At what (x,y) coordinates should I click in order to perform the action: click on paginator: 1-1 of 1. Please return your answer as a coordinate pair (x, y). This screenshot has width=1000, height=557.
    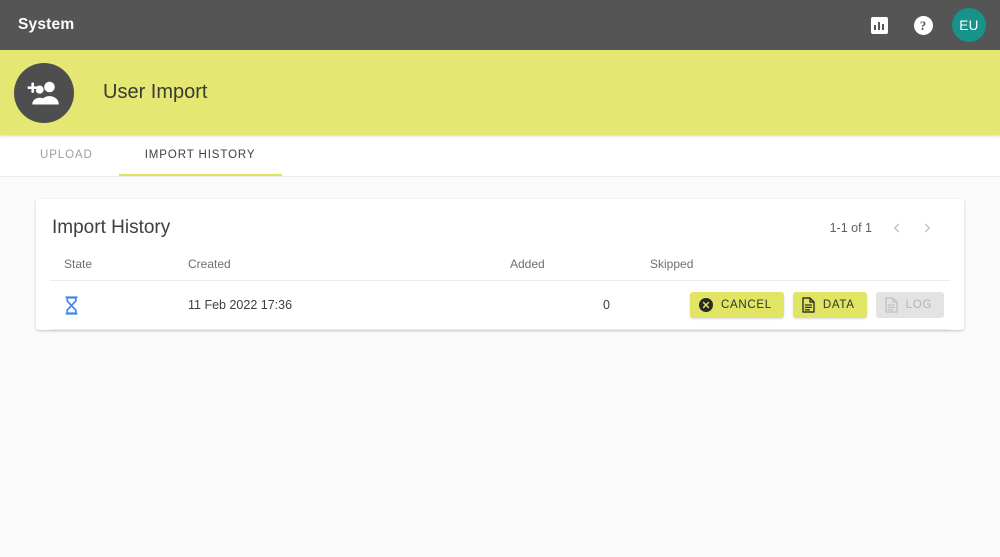
    Looking at the image, I should click on (890, 228).